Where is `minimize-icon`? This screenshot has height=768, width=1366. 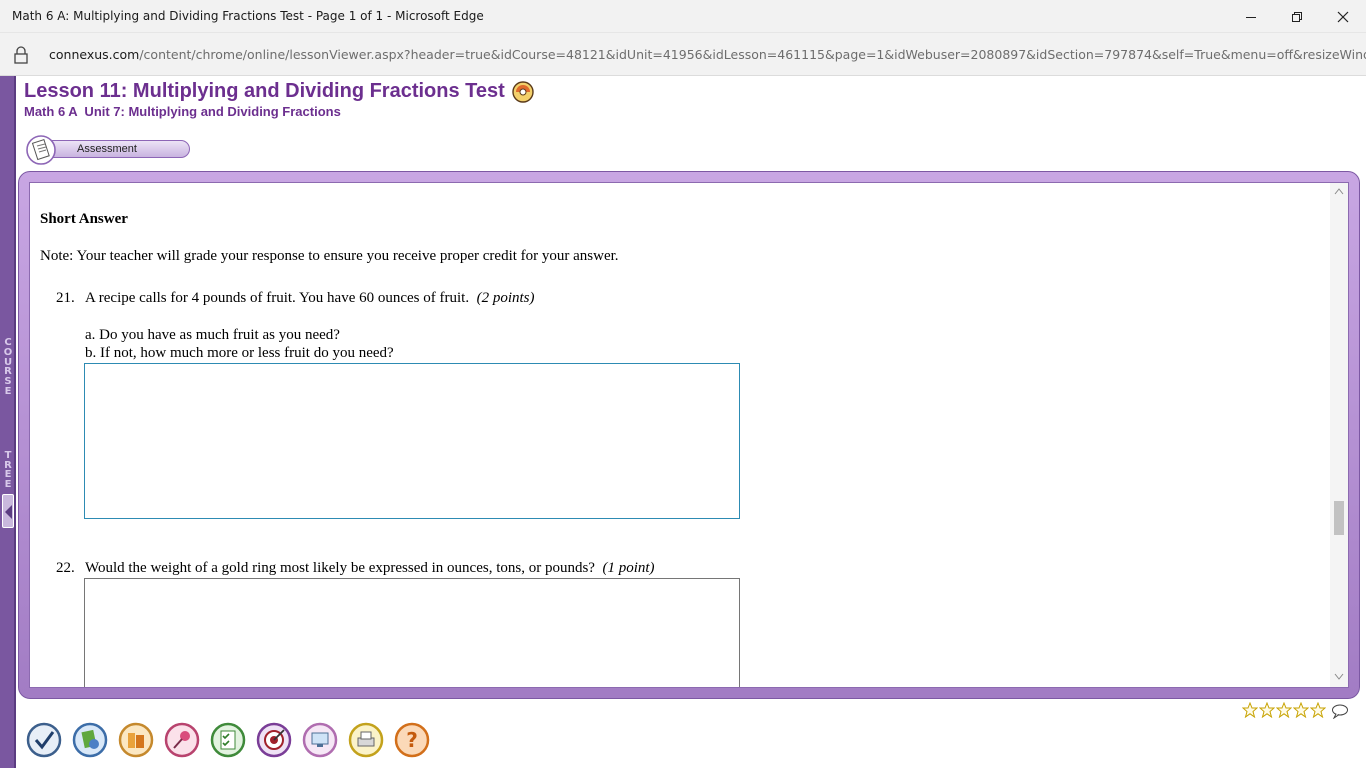 minimize-icon is located at coordinates (1251, 17).